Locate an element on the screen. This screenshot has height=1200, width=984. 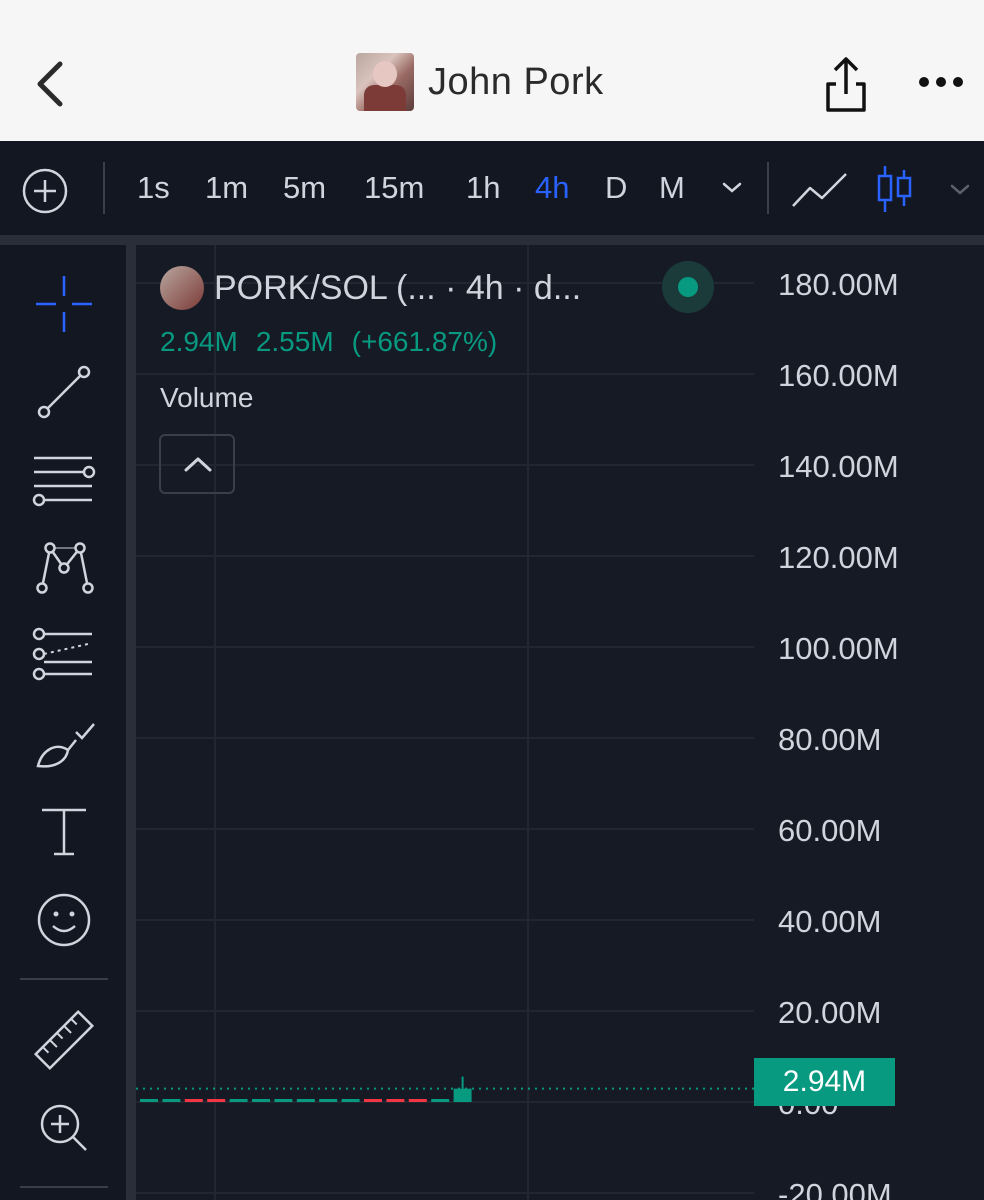
share-icon is located at coordinates (846, 84).